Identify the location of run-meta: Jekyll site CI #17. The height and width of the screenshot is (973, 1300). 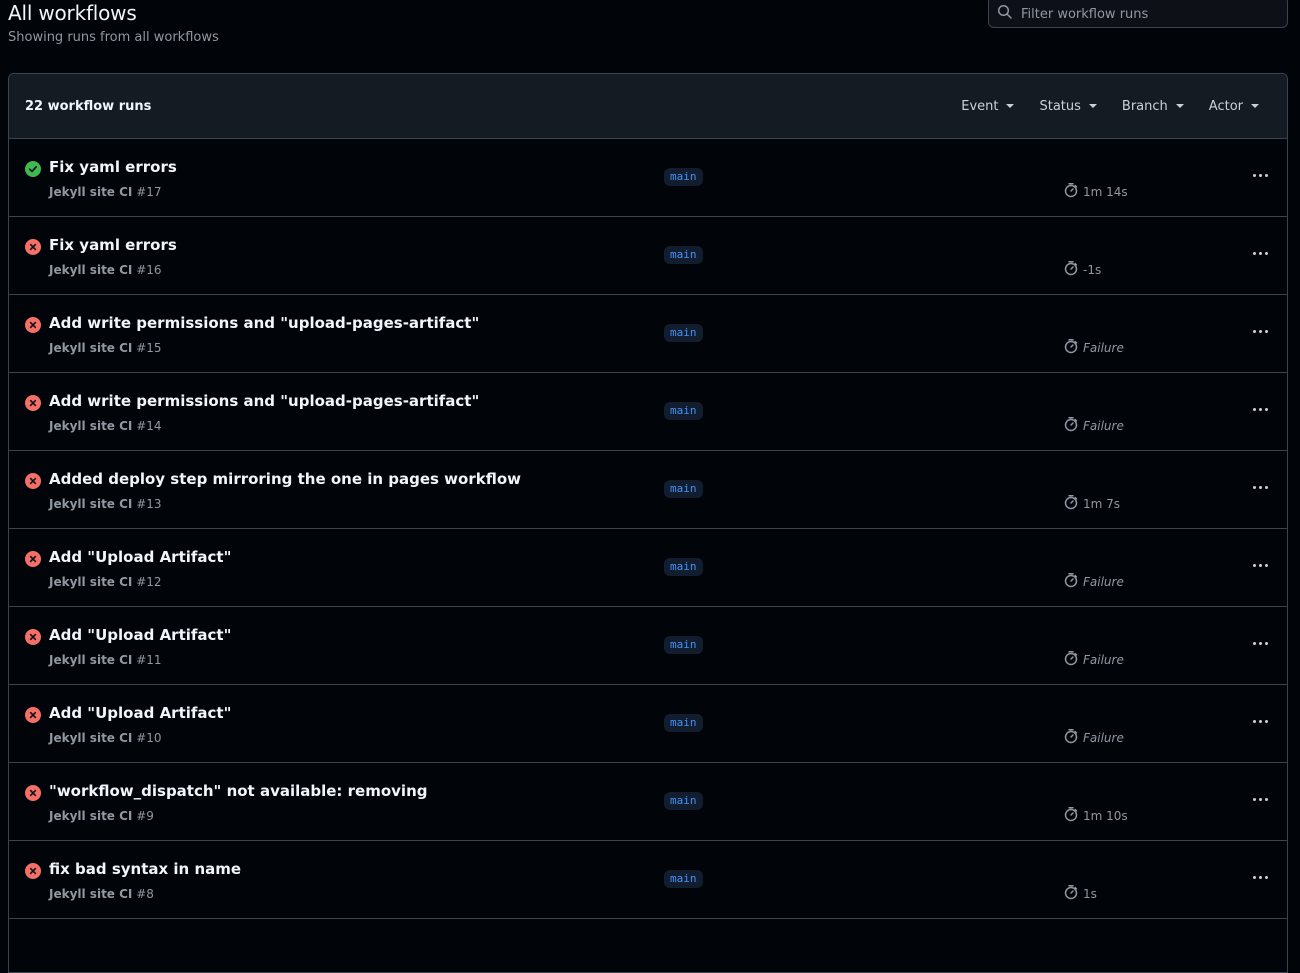
(105, 192).